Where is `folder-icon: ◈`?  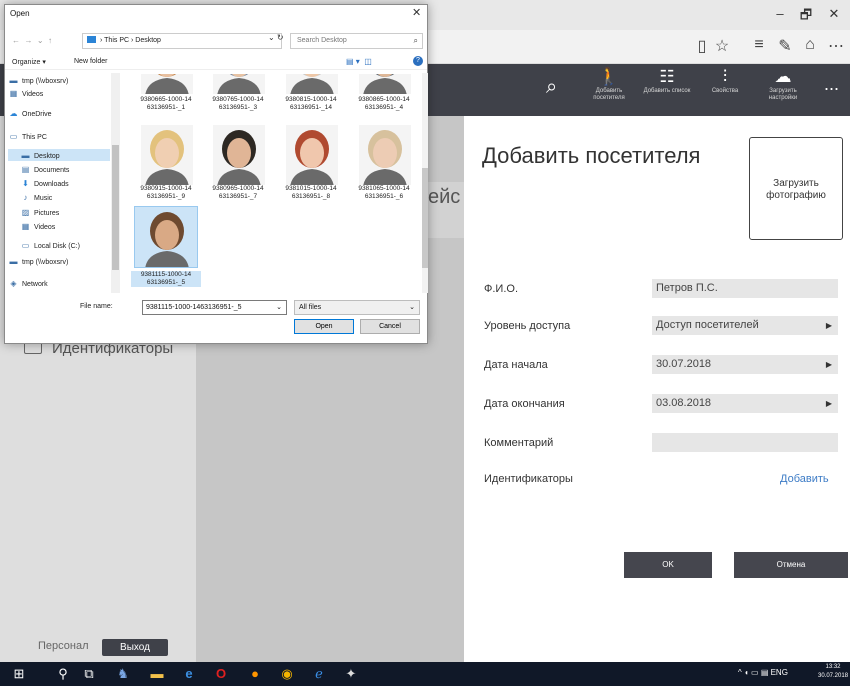
folder-icon: ◈ is located at coordinates (13, 283).